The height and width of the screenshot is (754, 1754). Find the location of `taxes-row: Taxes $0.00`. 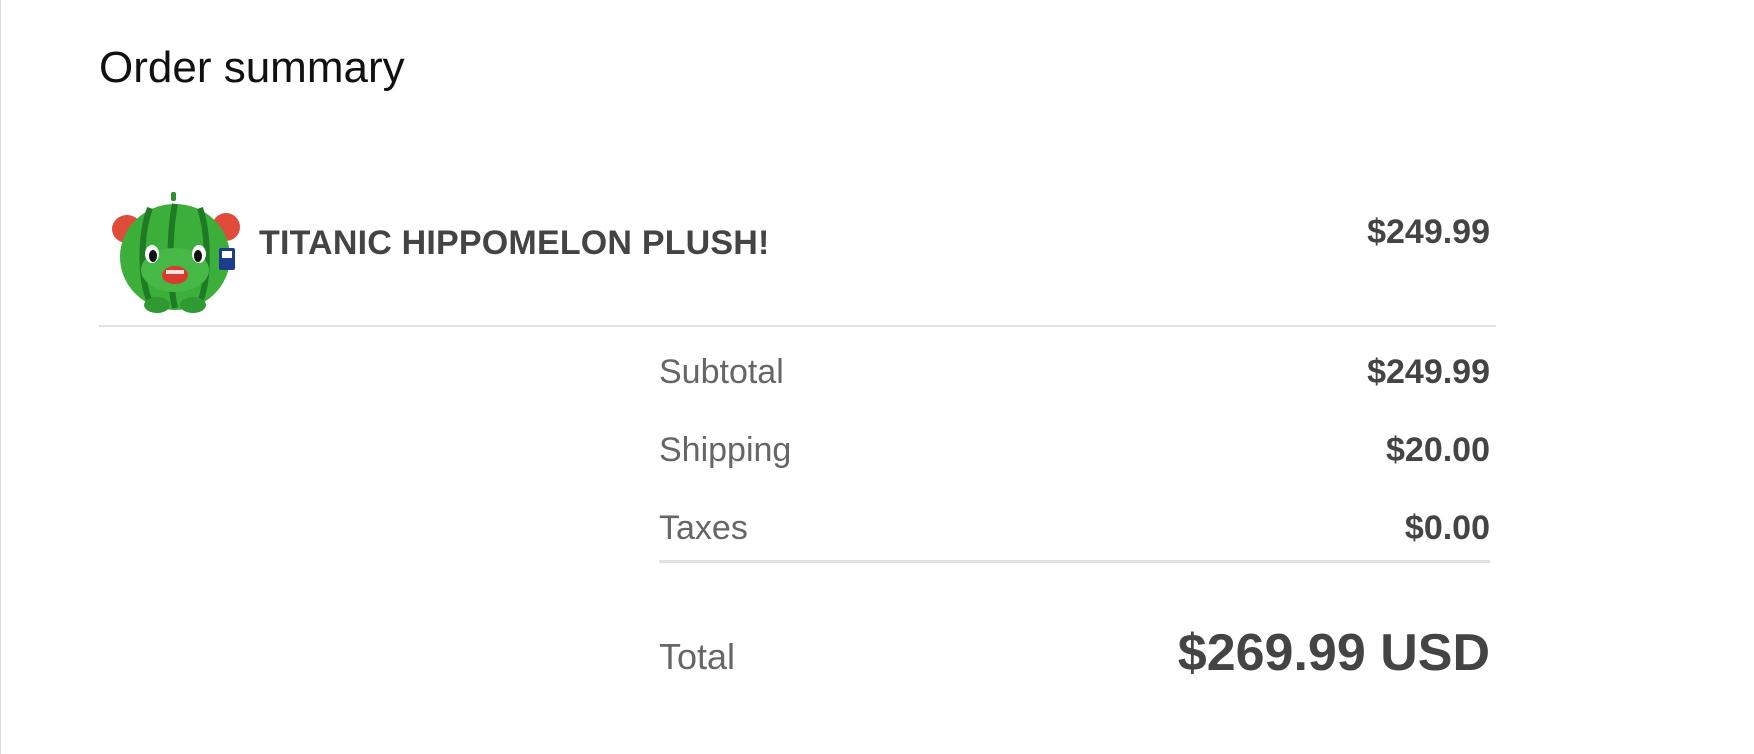

taxes-row: Taxes $0.00 is located at coordinates (1074, 540).